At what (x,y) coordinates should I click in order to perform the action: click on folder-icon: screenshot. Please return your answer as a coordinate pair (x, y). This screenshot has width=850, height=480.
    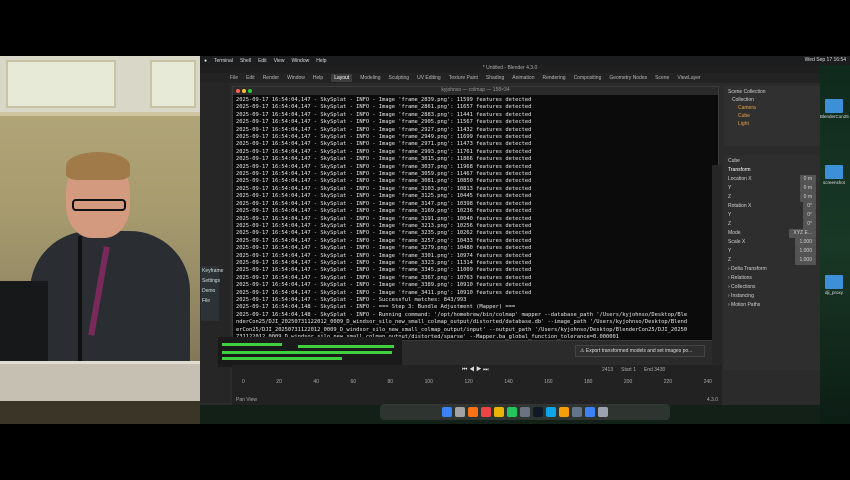
    Looking at the image, I should click on (834, 175).